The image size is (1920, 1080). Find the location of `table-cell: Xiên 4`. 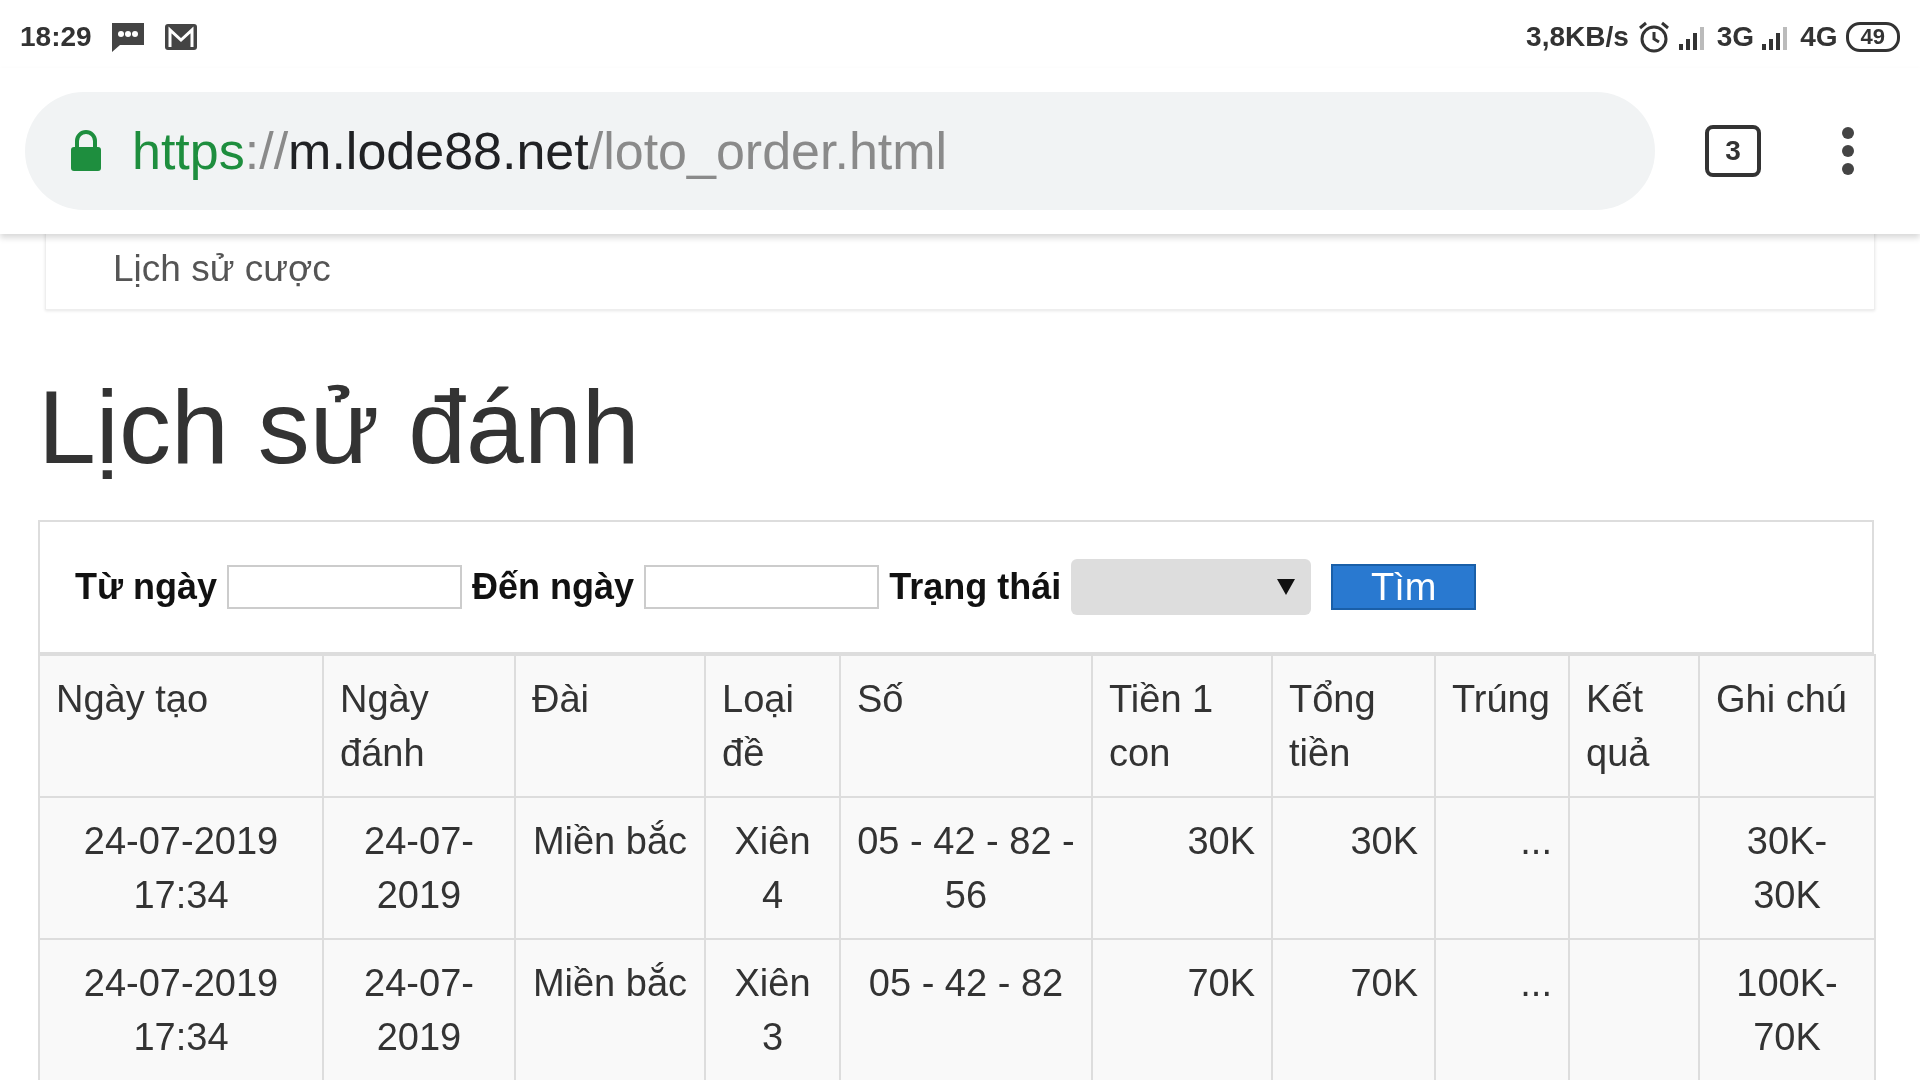

table-cell: Xiên 4 is located at coordinates (772, 867).